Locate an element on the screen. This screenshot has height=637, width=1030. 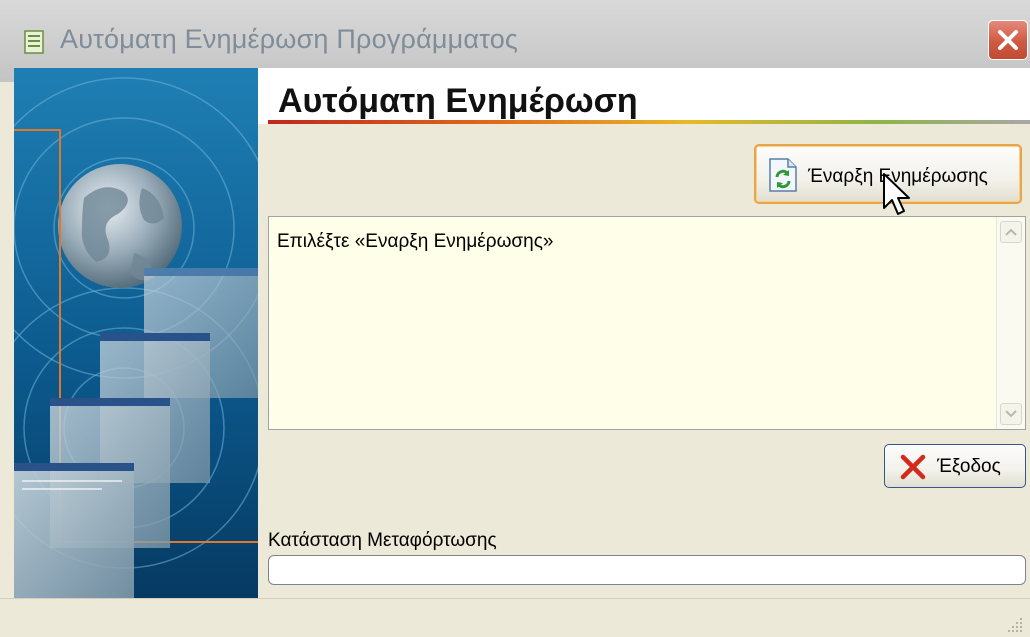
document-icon is located at coordinates (34, 42).